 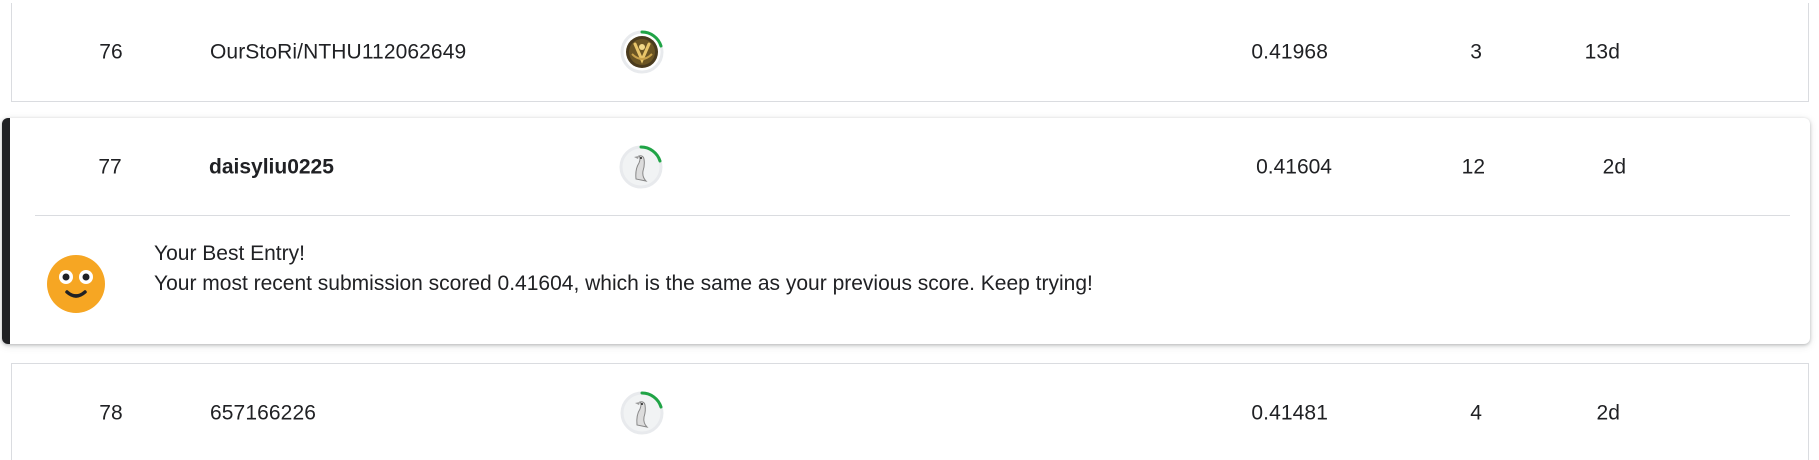 I want to click on card-divider, so click(x=912, y=215).